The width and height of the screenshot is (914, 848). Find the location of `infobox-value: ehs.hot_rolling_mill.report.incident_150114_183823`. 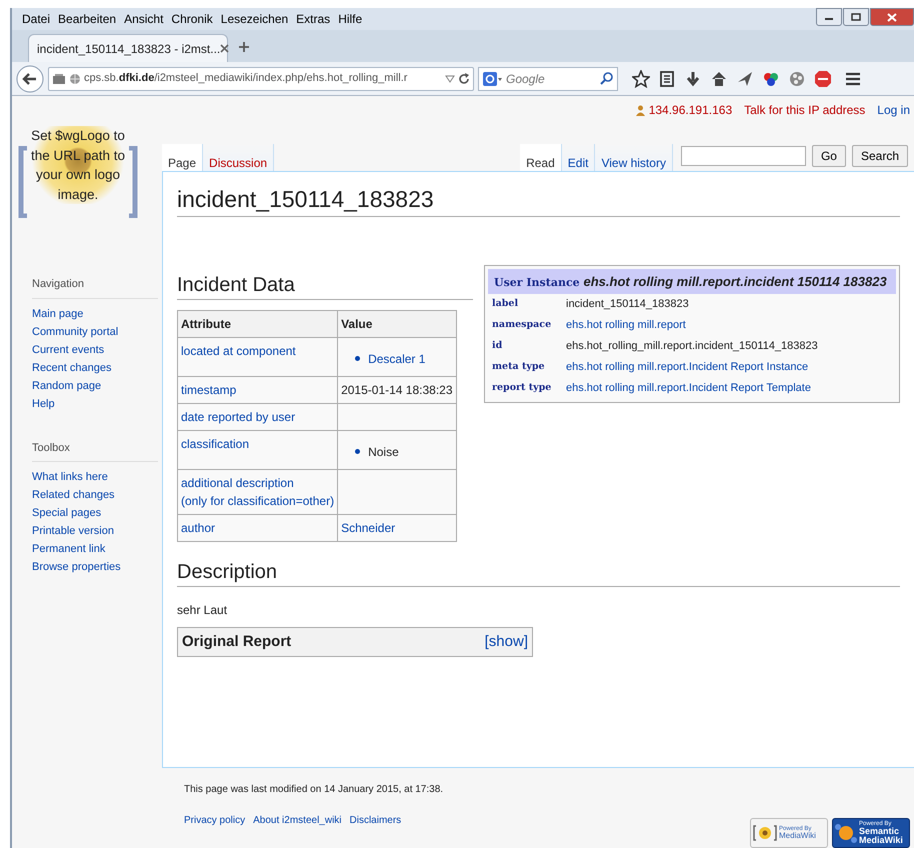

infobox-value: ehs.hot_rolling_mill.report.incident_150114_183823 is located at coordinates (692, 346).